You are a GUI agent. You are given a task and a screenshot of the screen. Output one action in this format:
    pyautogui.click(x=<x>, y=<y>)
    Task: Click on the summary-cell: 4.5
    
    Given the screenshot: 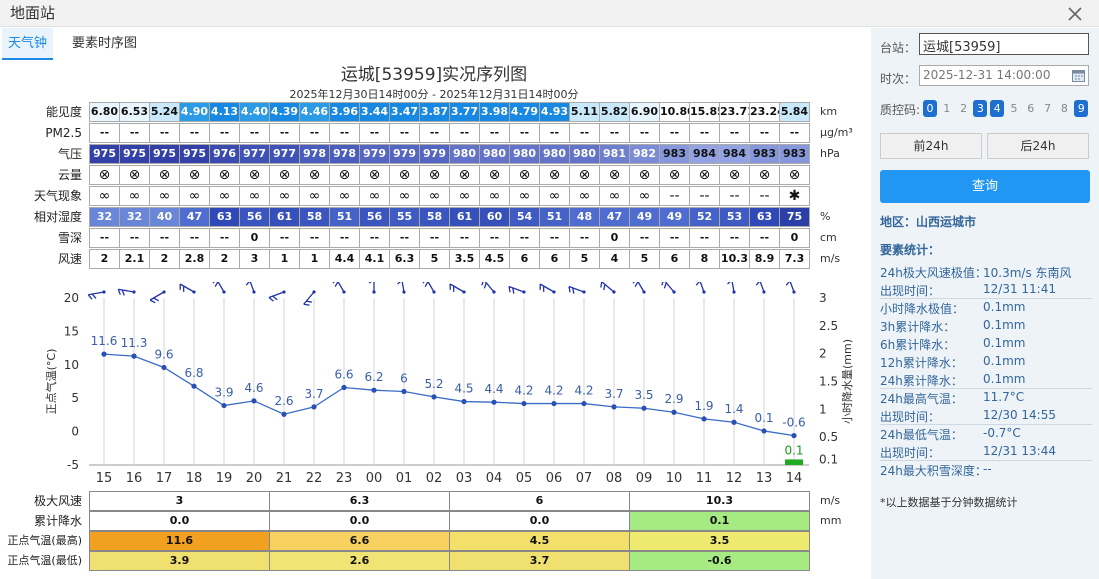 What is the action you would take?
    pyautogui.click(x=539, y=541)
    